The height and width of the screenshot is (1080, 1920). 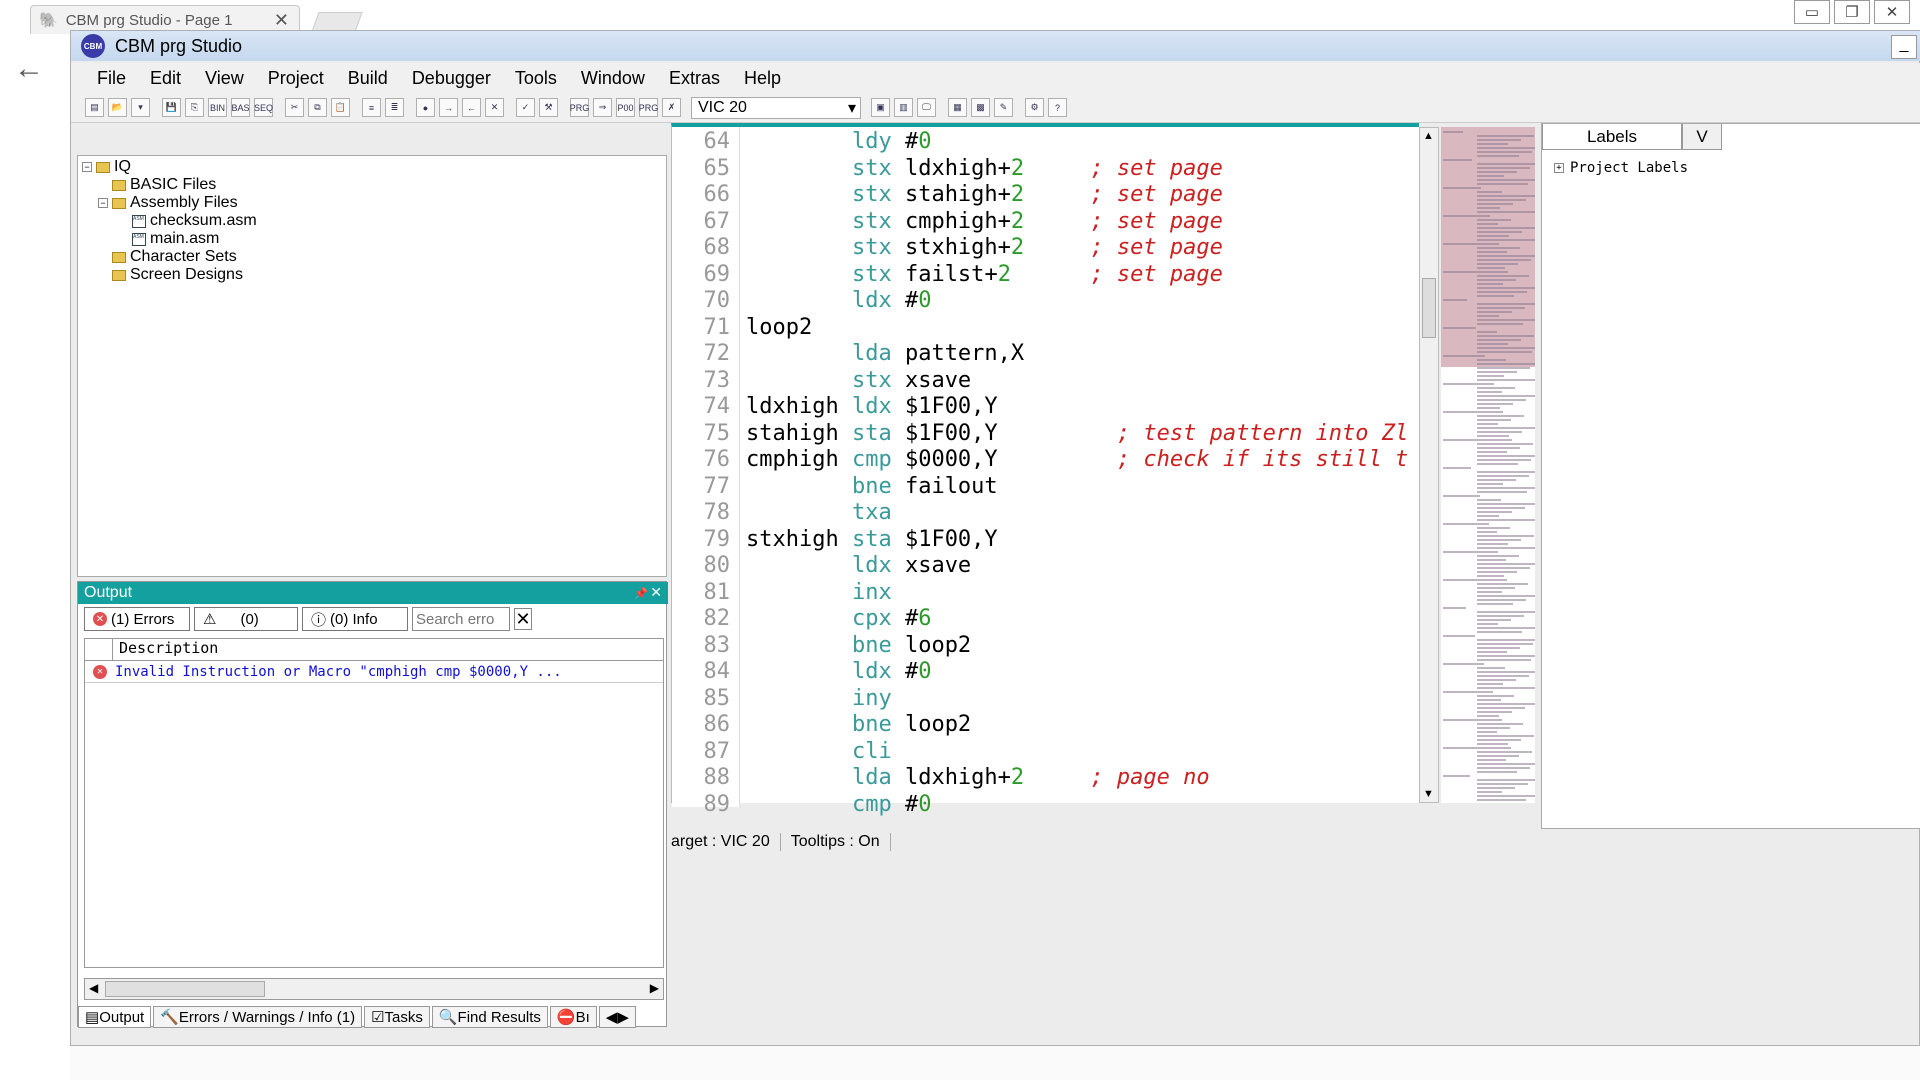 What do you see at coordinates (1429, 308) in the screenshot?
I see `editor-scroll-thumb` at bounding box center [1429, 308].